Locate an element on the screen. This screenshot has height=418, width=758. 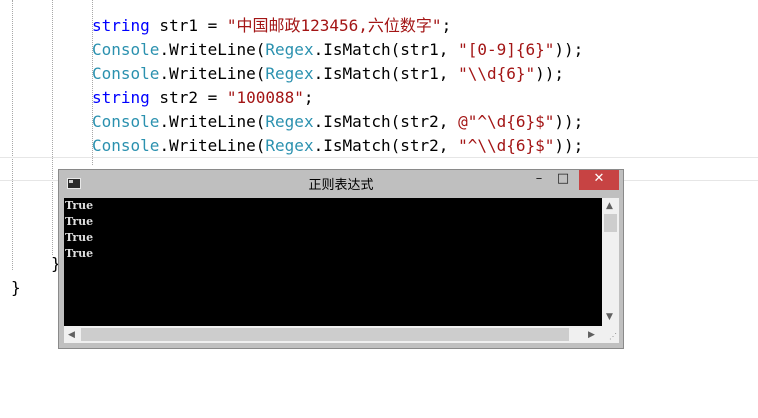
string-literal: "[0-9]{6}" is located at coordinates (506, 49).